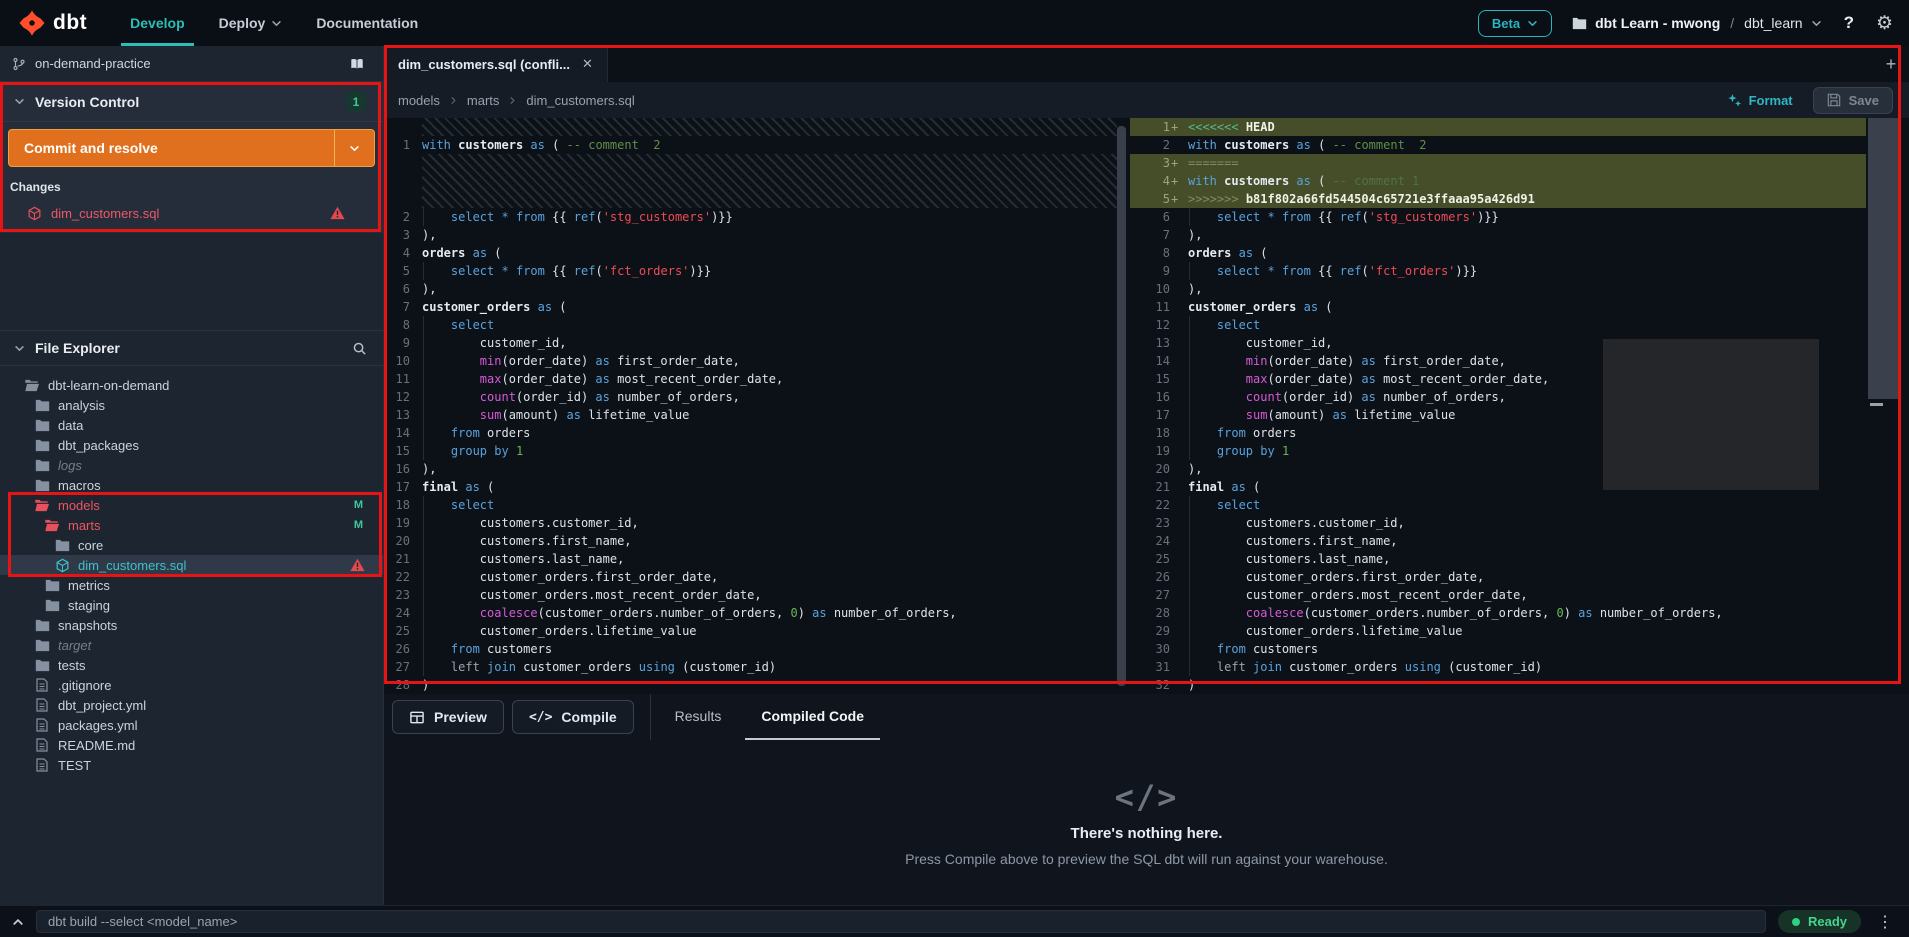 This screenshot has height=937, width=1909. What do you see at coordinates (191, 765) in the screenshot?
I see `tree-item-TEST: TEST` at bounding box center [191, 765].